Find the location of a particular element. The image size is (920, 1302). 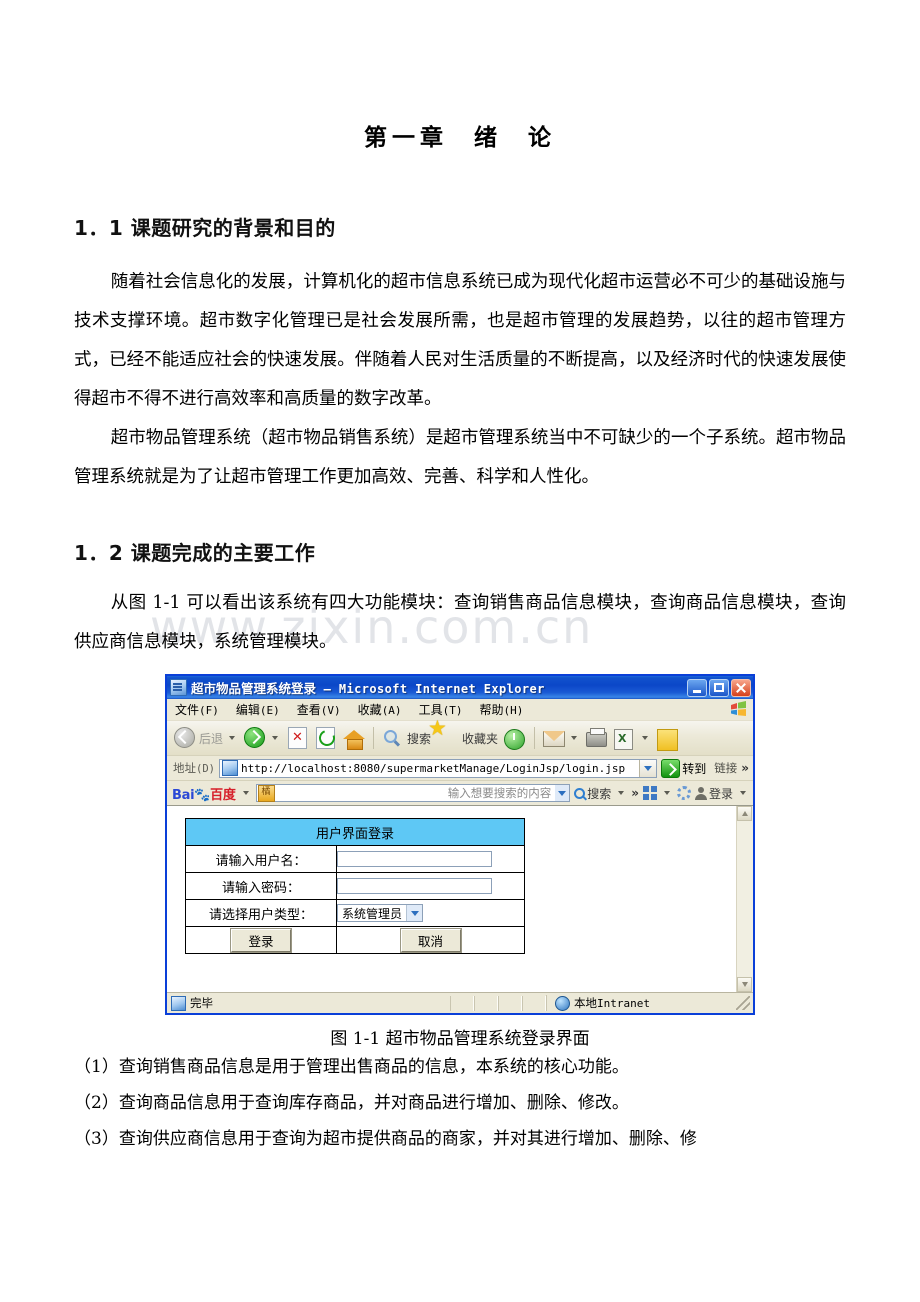

ie-title-cn: 超市物品管理系统登录 is located at coordinates (254, 688).